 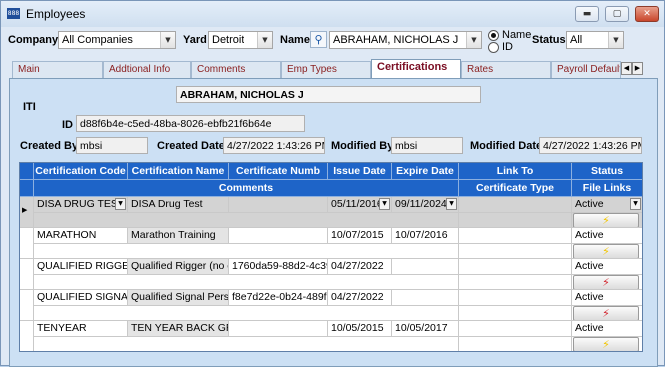 What do you see at coordinates (81, 298) in the screenshot?
I see `cell-code: QUALIFIED SIGNA` at bounding box center [81, 298].